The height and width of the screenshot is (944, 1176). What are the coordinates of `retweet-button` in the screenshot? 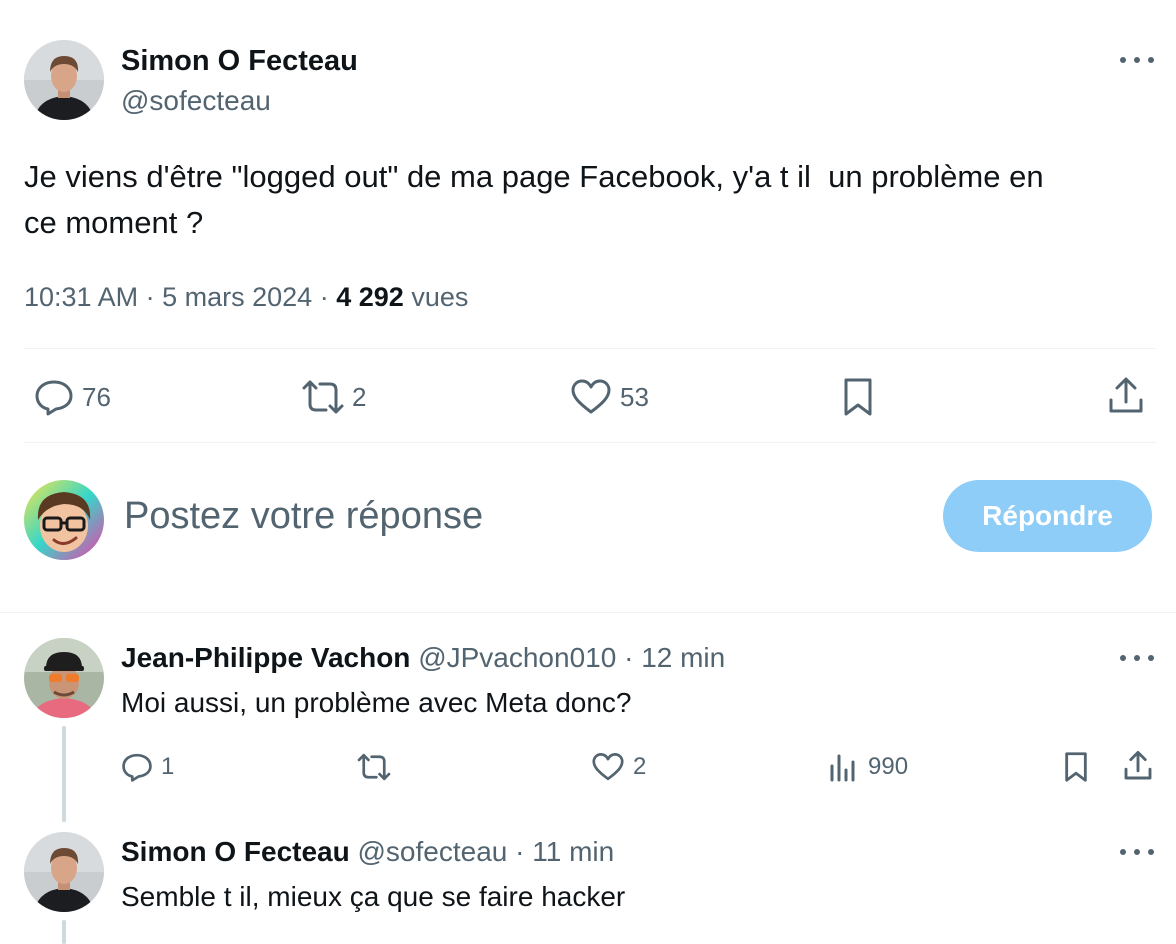 It's located at (374, 767).